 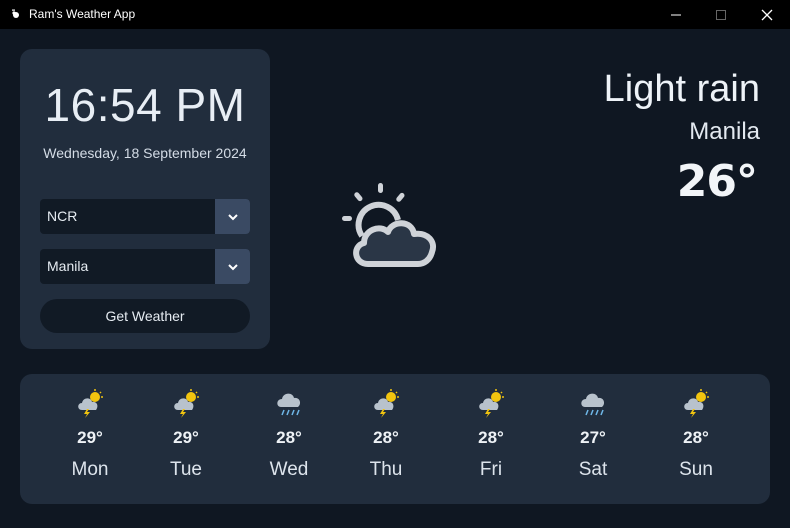 I want to click on close-icon, so click(x=767, y=14).